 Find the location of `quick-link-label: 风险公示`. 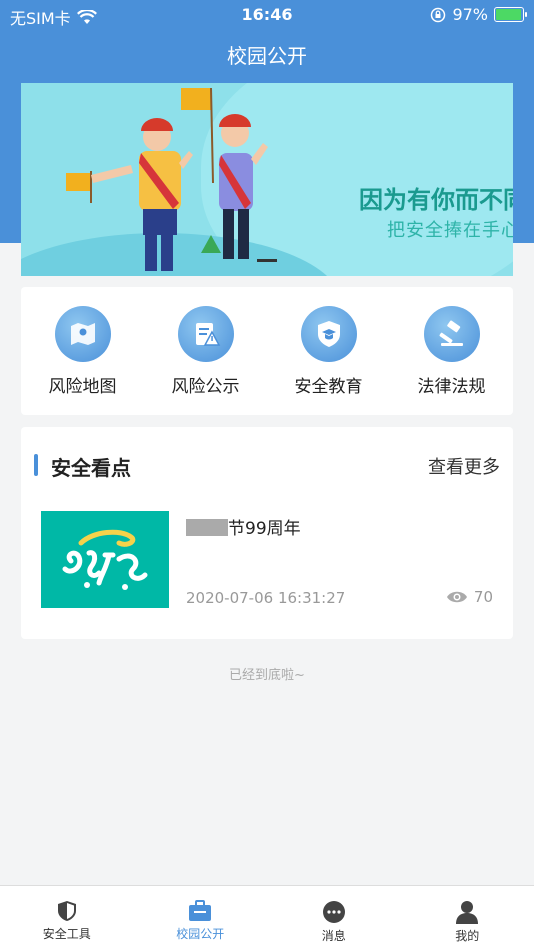

quick-link-label: 风险公示 is located at coordinates (205, 387).